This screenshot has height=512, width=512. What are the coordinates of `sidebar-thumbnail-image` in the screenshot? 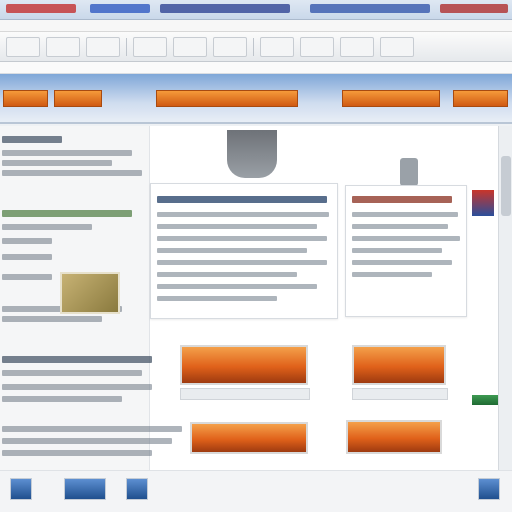 It's located at (90, 293).